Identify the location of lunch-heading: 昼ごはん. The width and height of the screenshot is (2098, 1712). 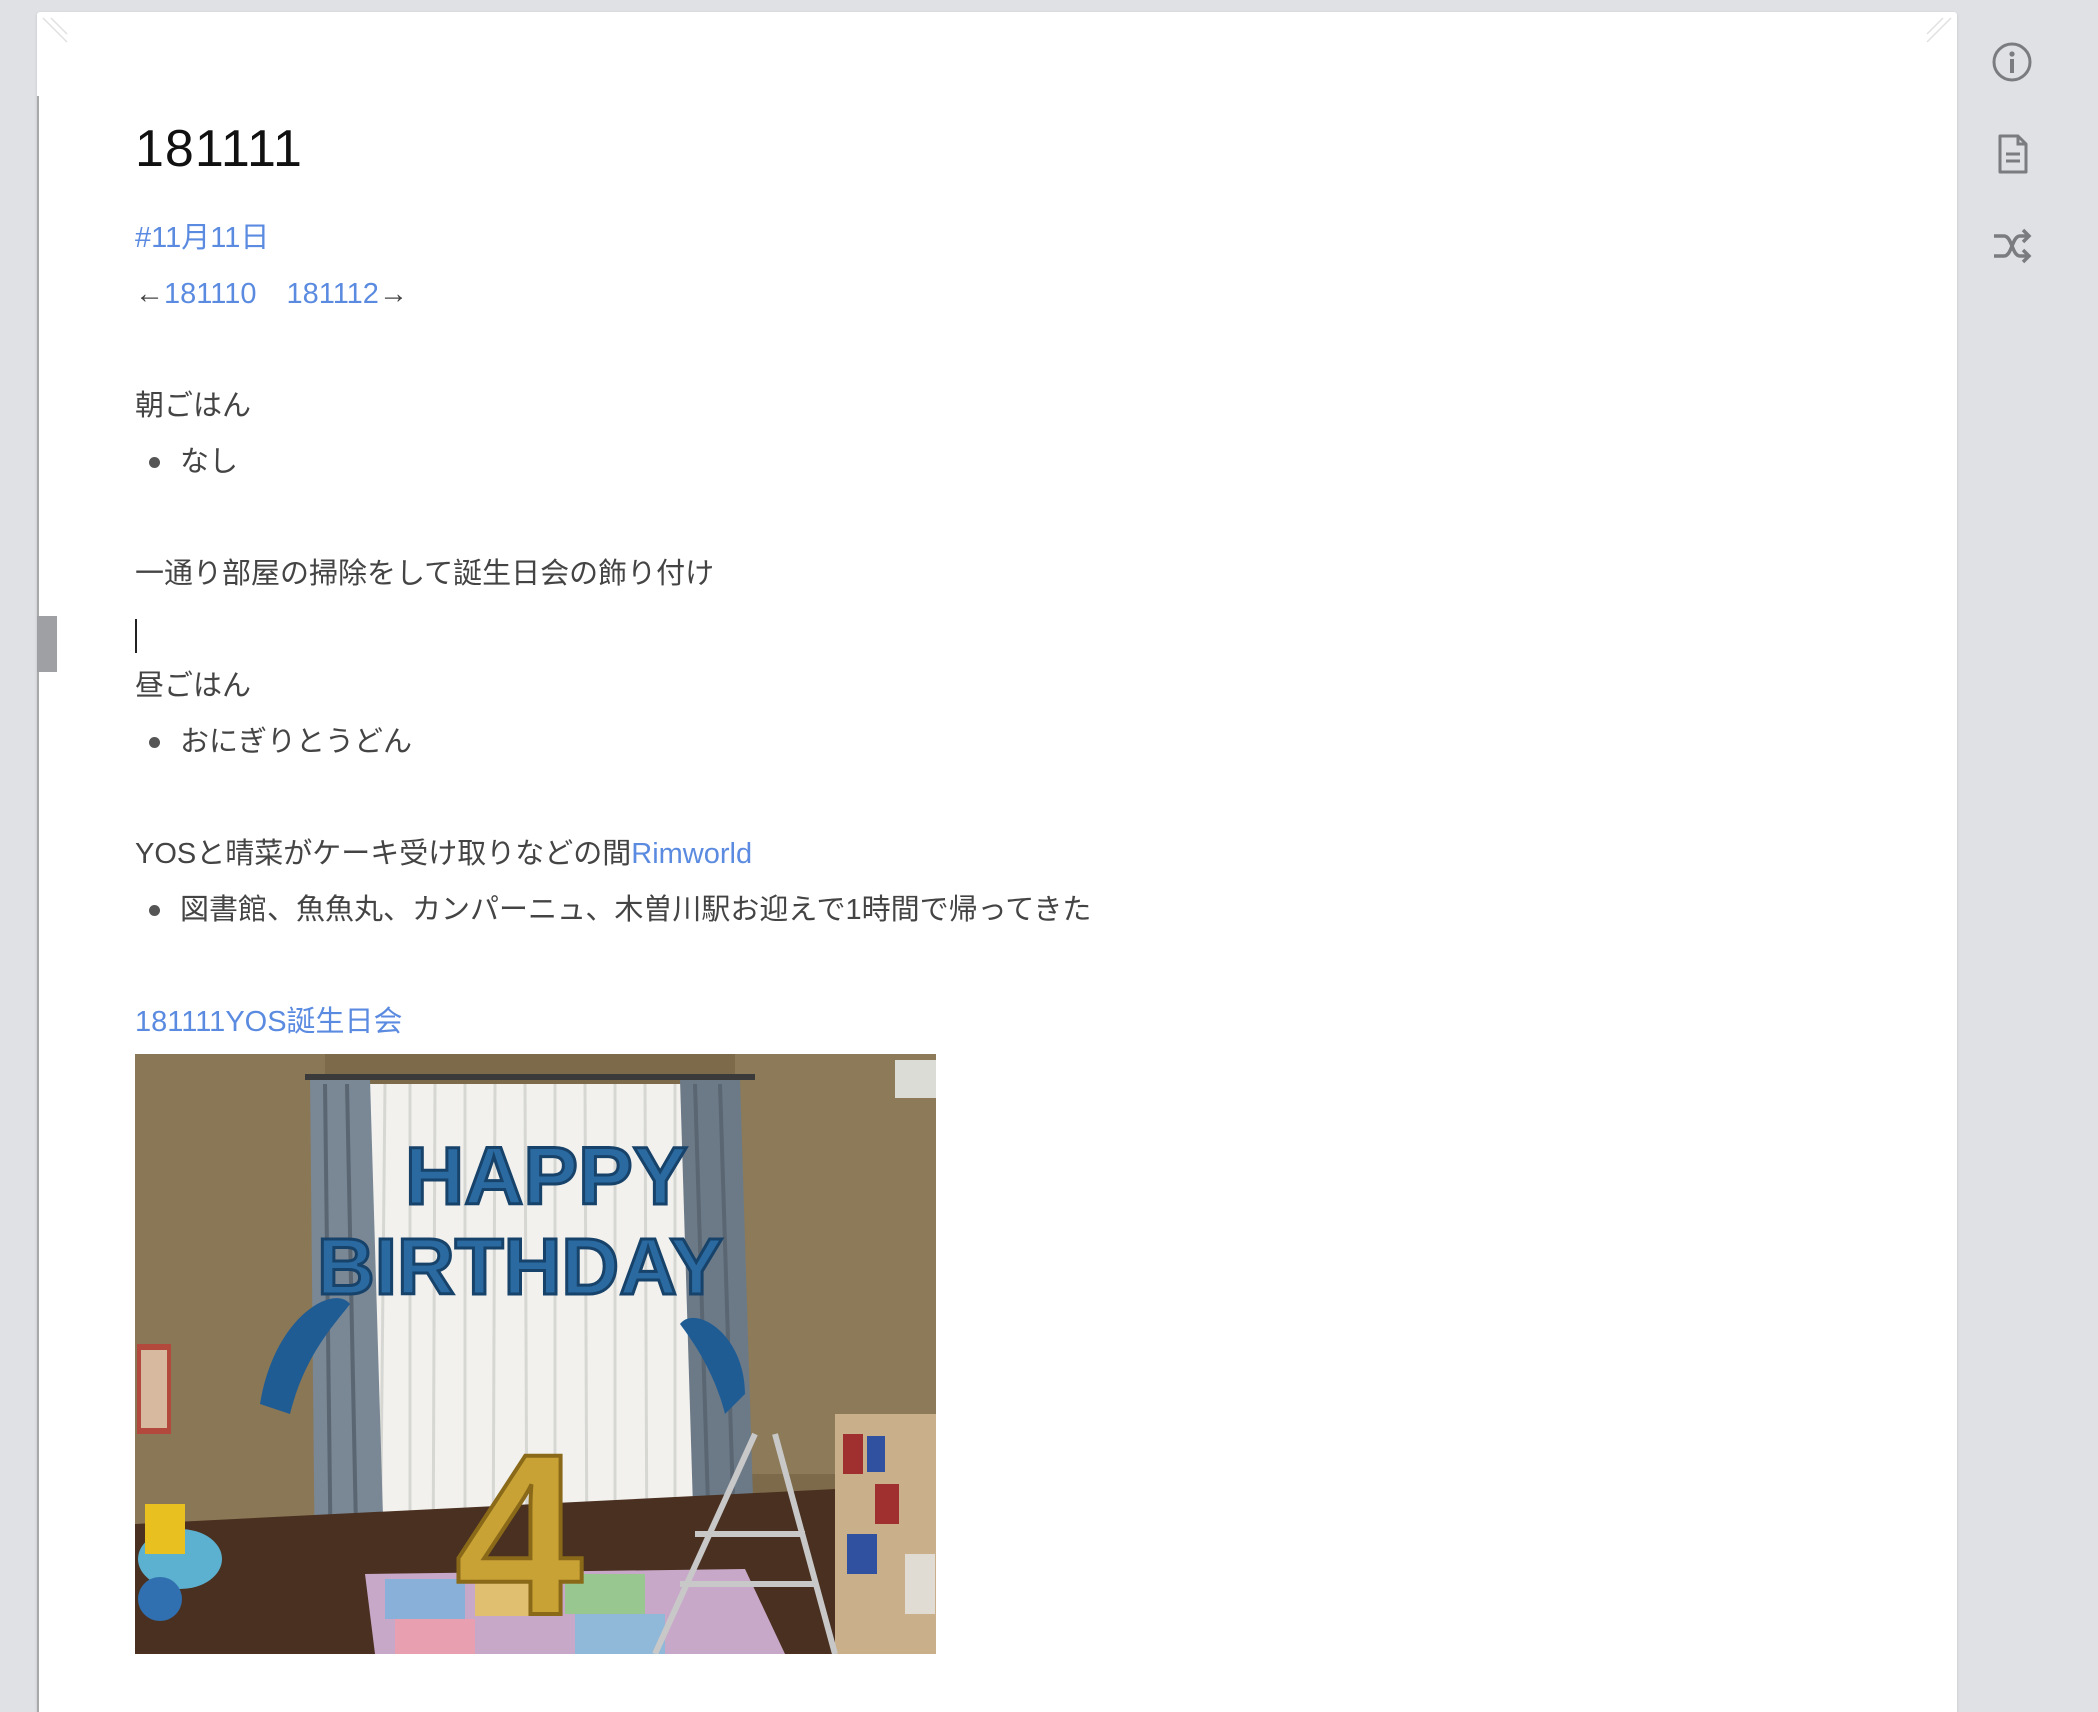
(1015, 686).